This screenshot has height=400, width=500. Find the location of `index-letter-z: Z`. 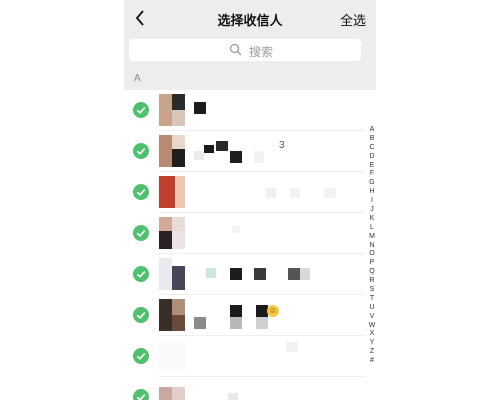

index-letter-z: Z is located at coordinates (371, 352).